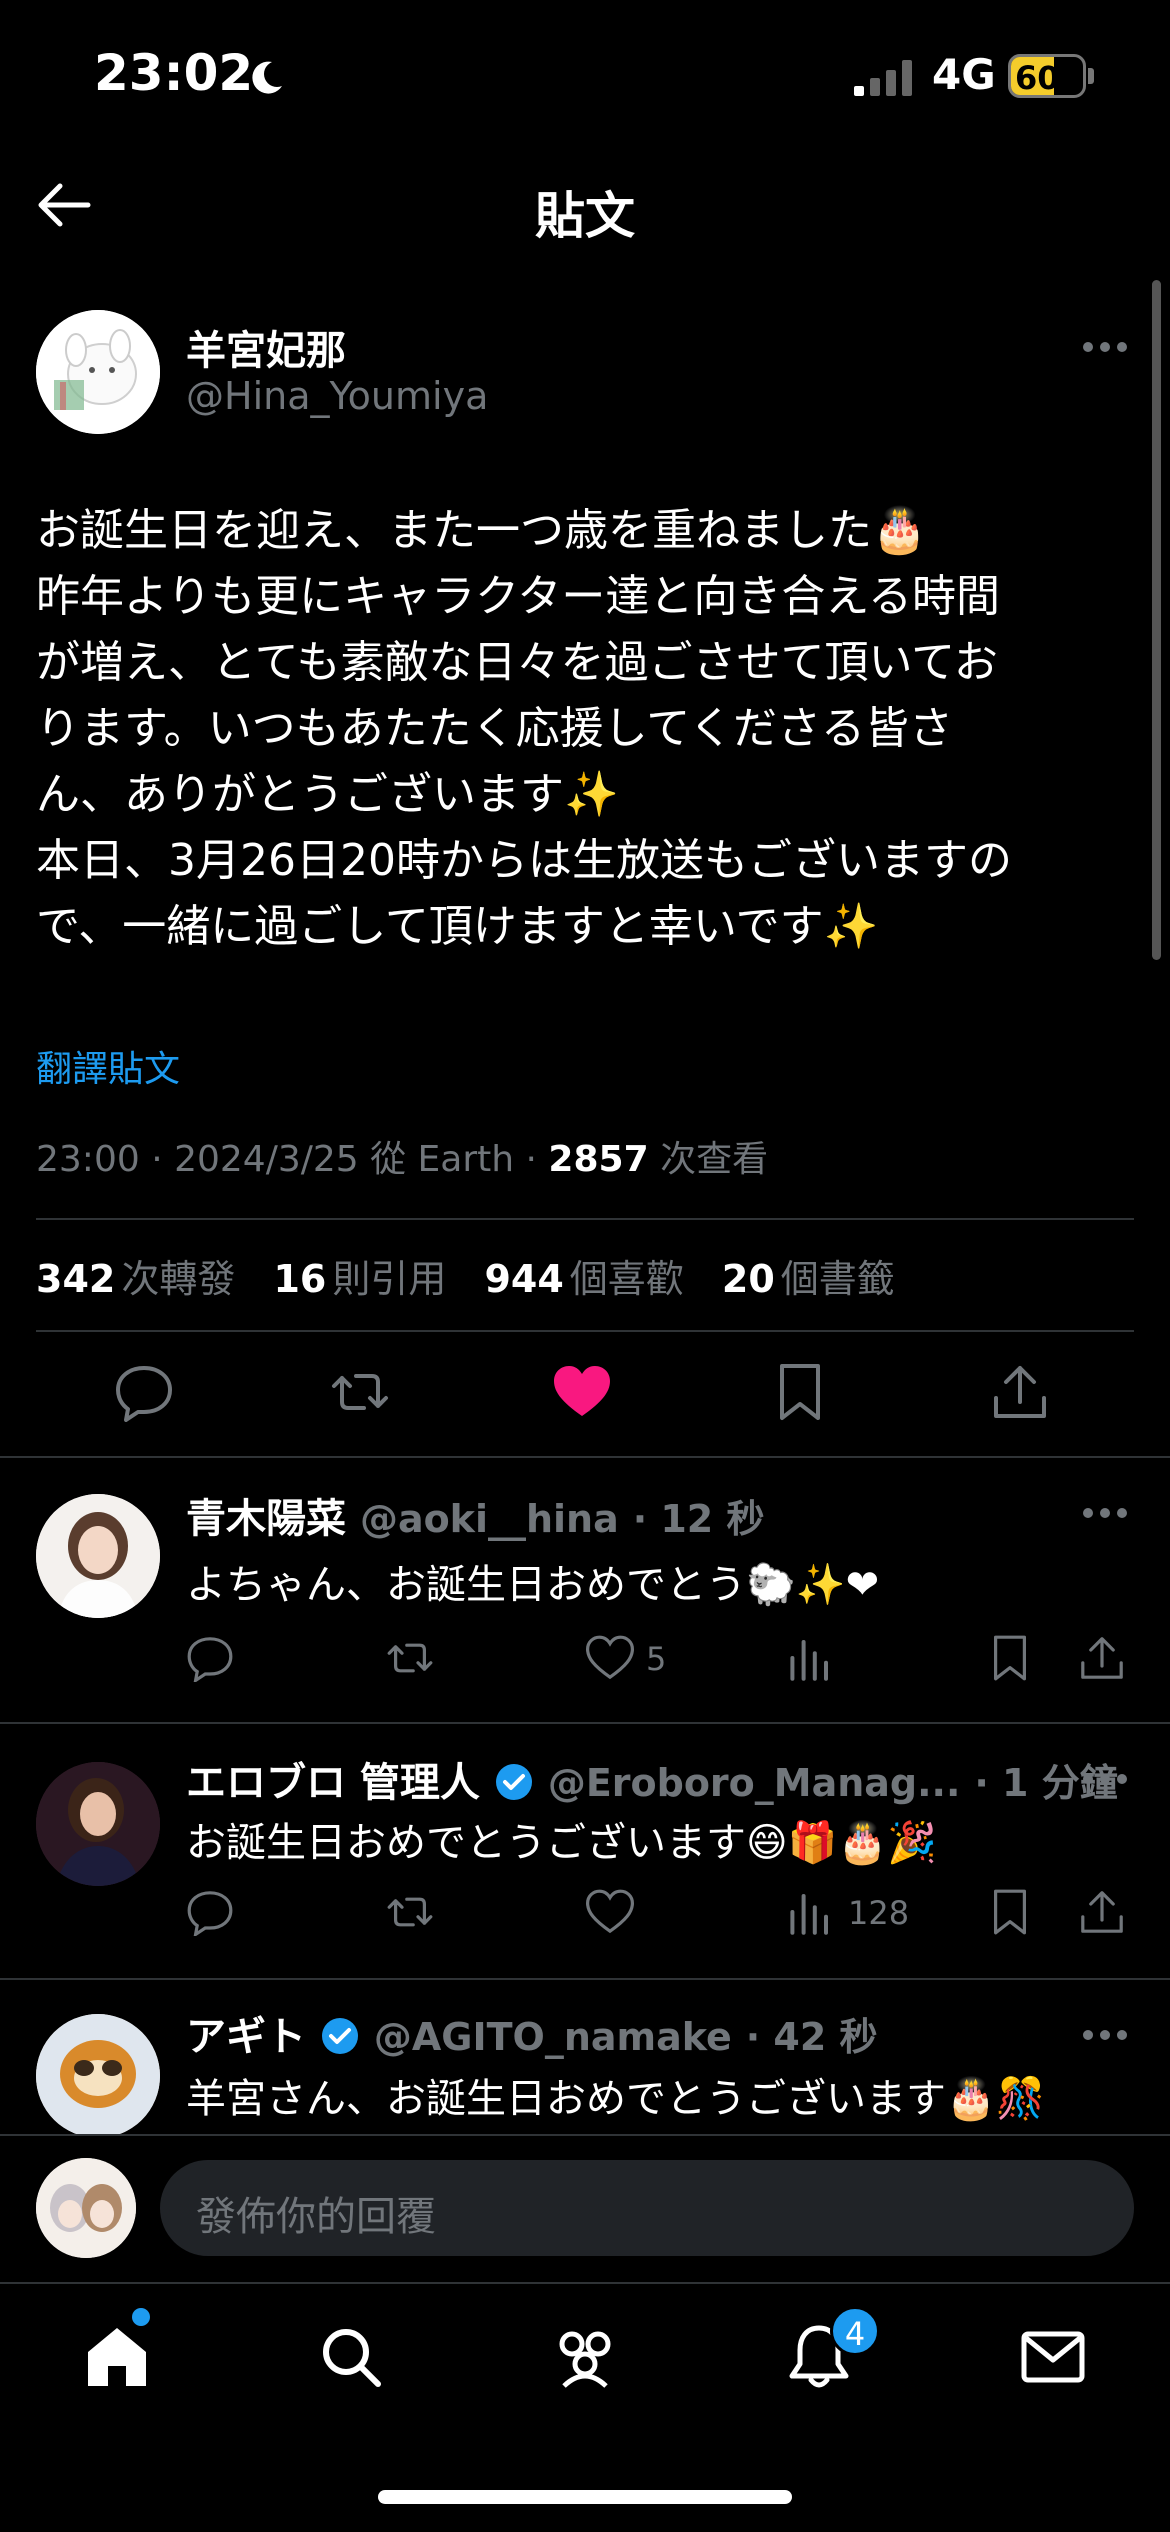  I want to click on battery-cap, so click(1091, 76).